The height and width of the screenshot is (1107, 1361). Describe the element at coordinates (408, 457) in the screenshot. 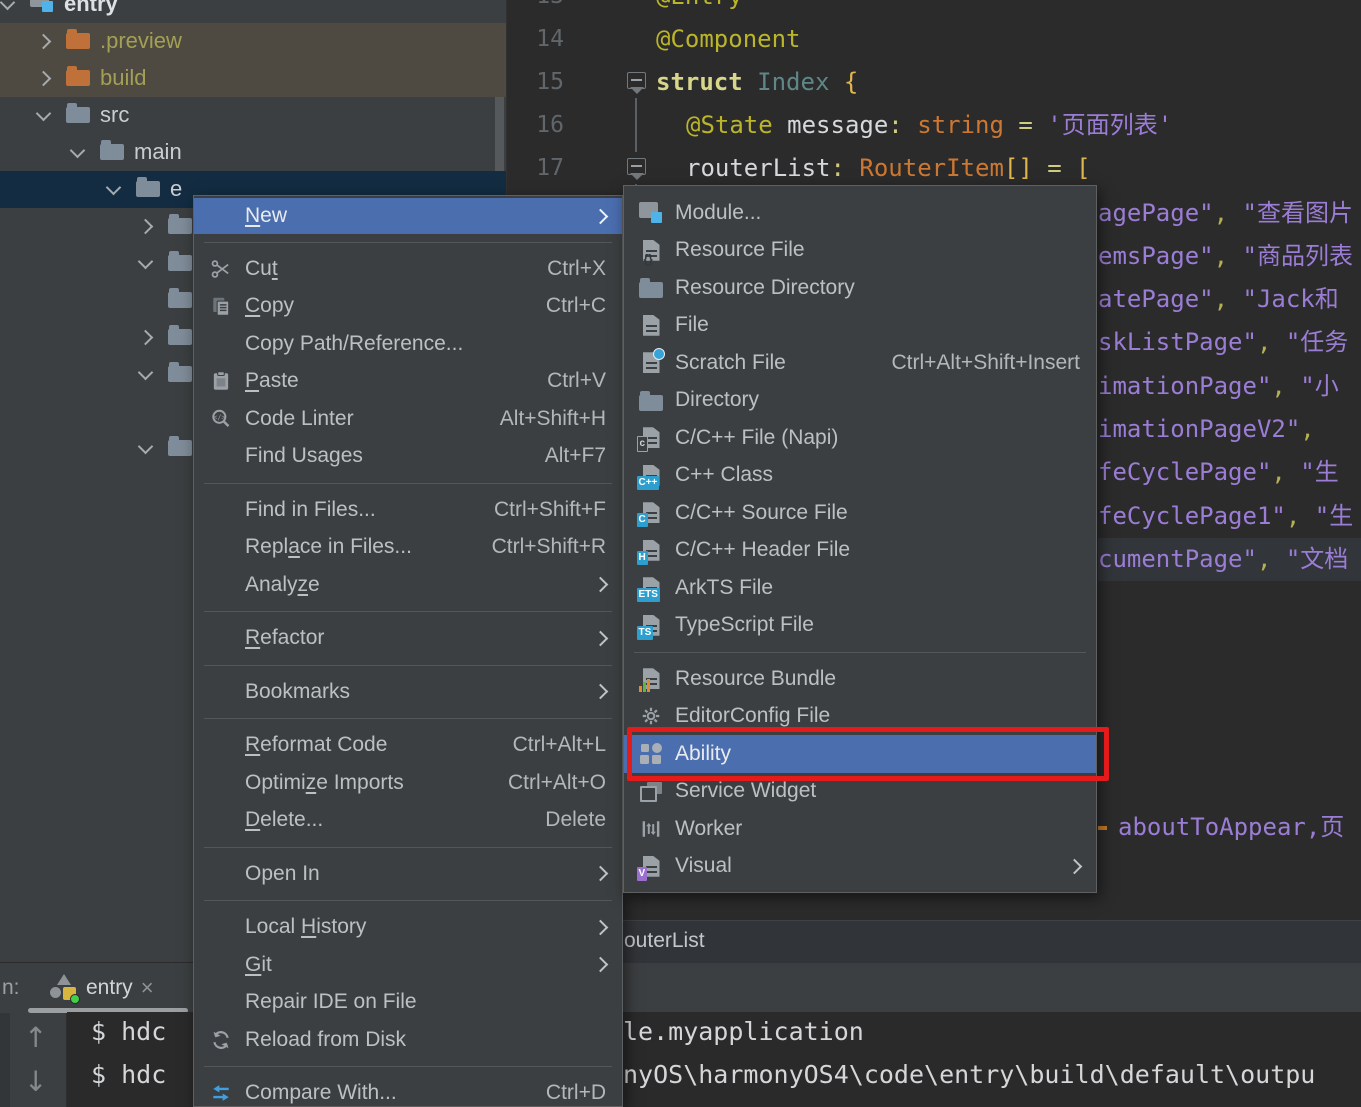

I see `context-menu-item-find-usages: Find Usages Alt+F7` at that location.